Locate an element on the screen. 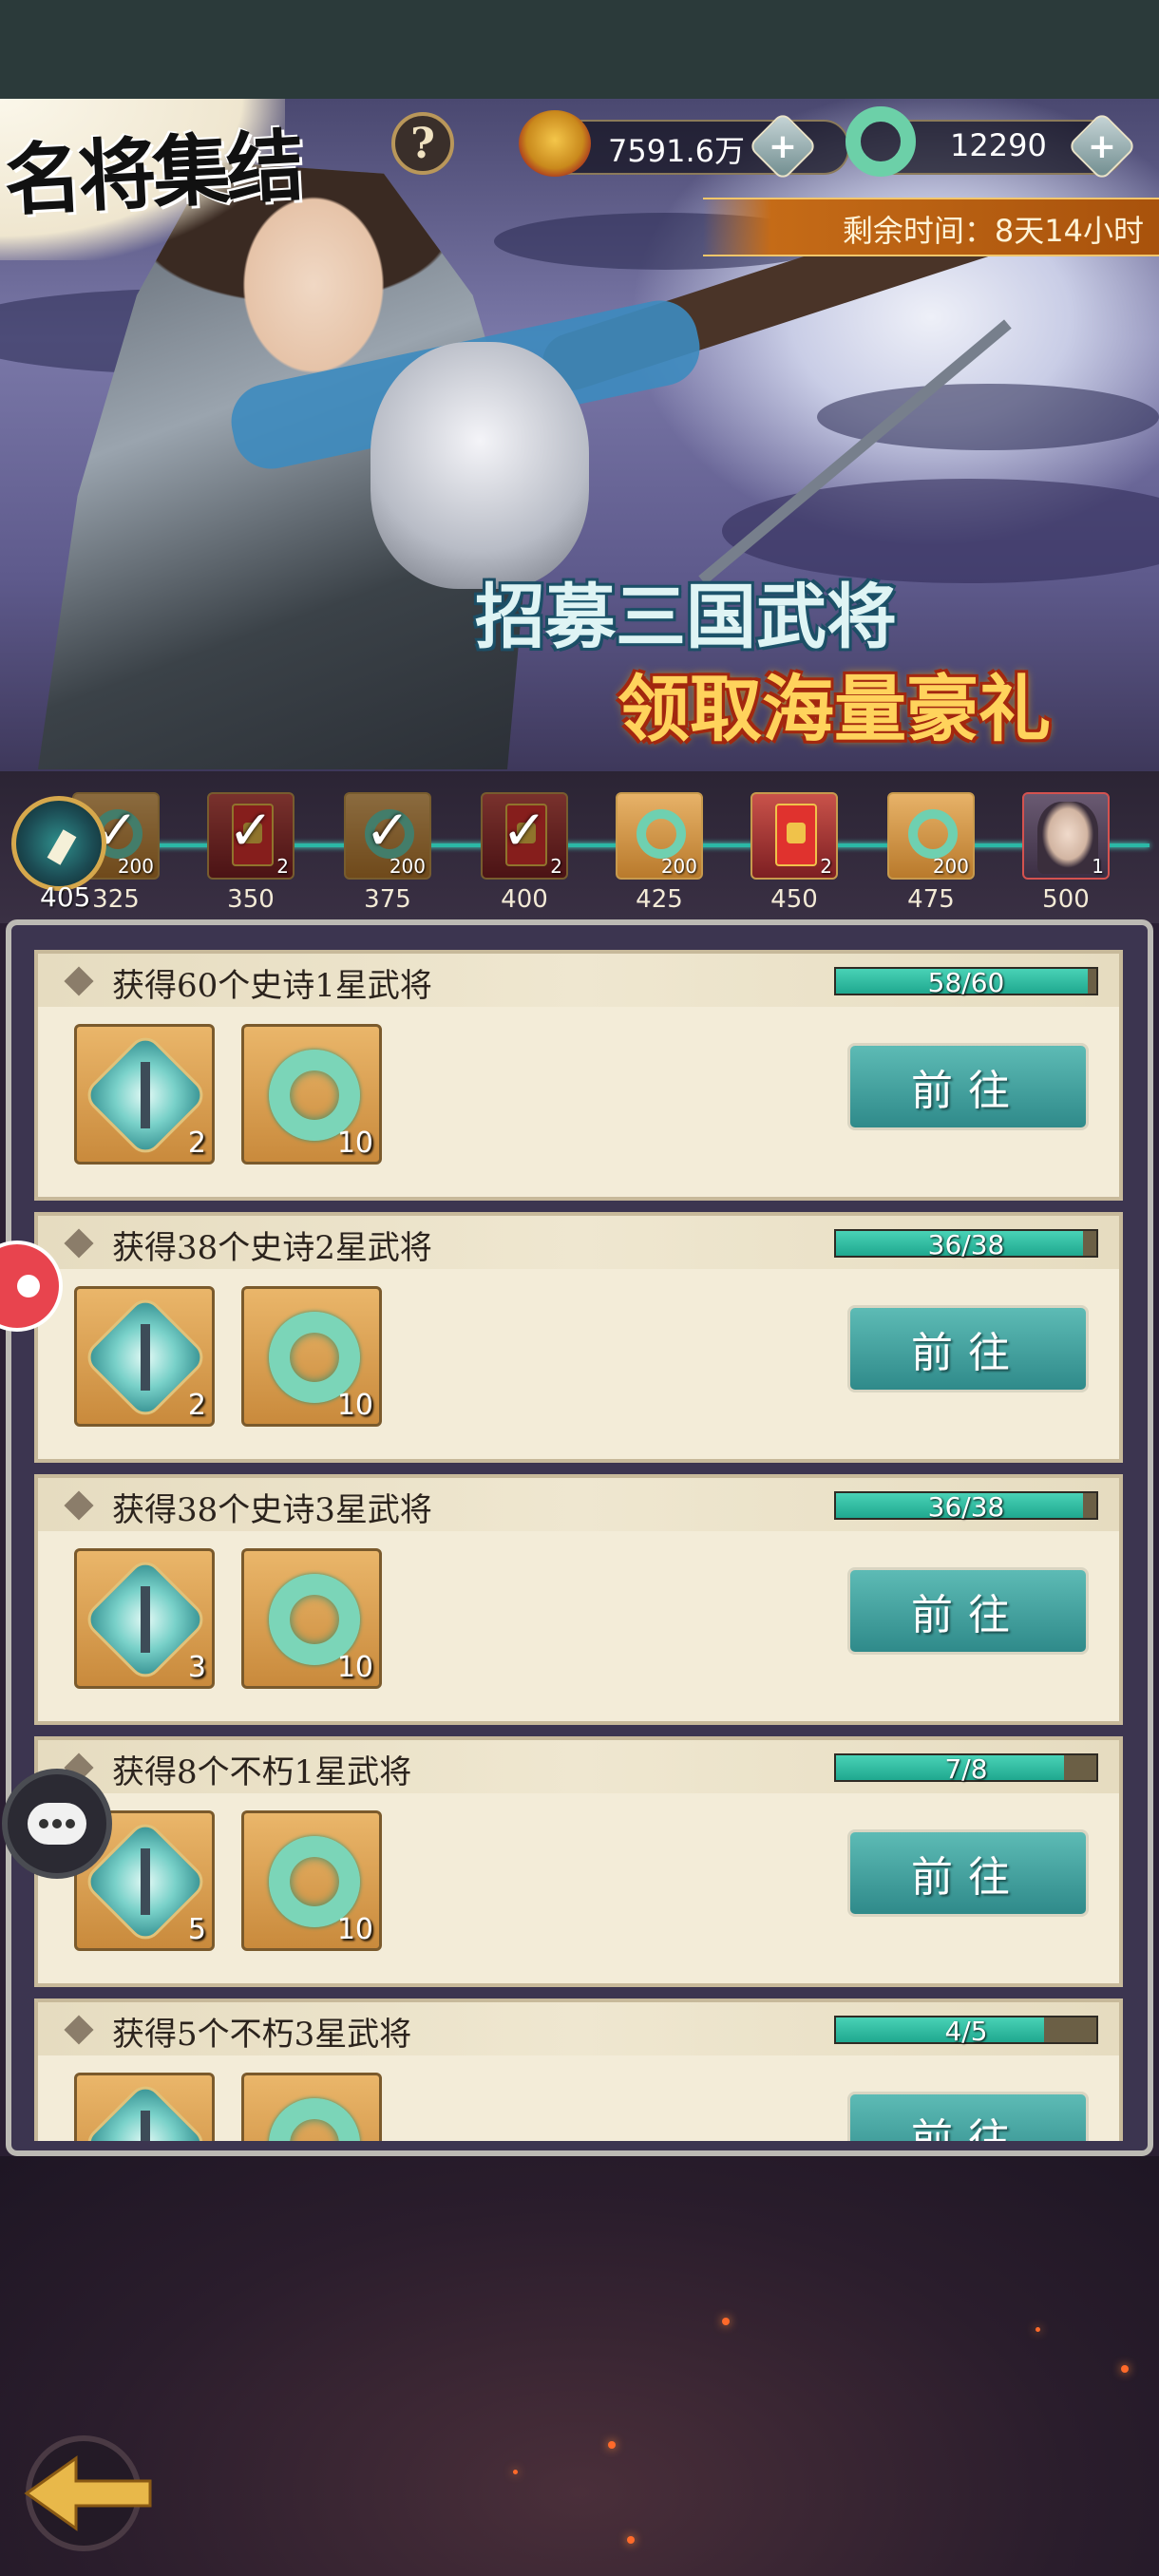  task-progress-bar: 58/60 is located at coordinates (966, 982).